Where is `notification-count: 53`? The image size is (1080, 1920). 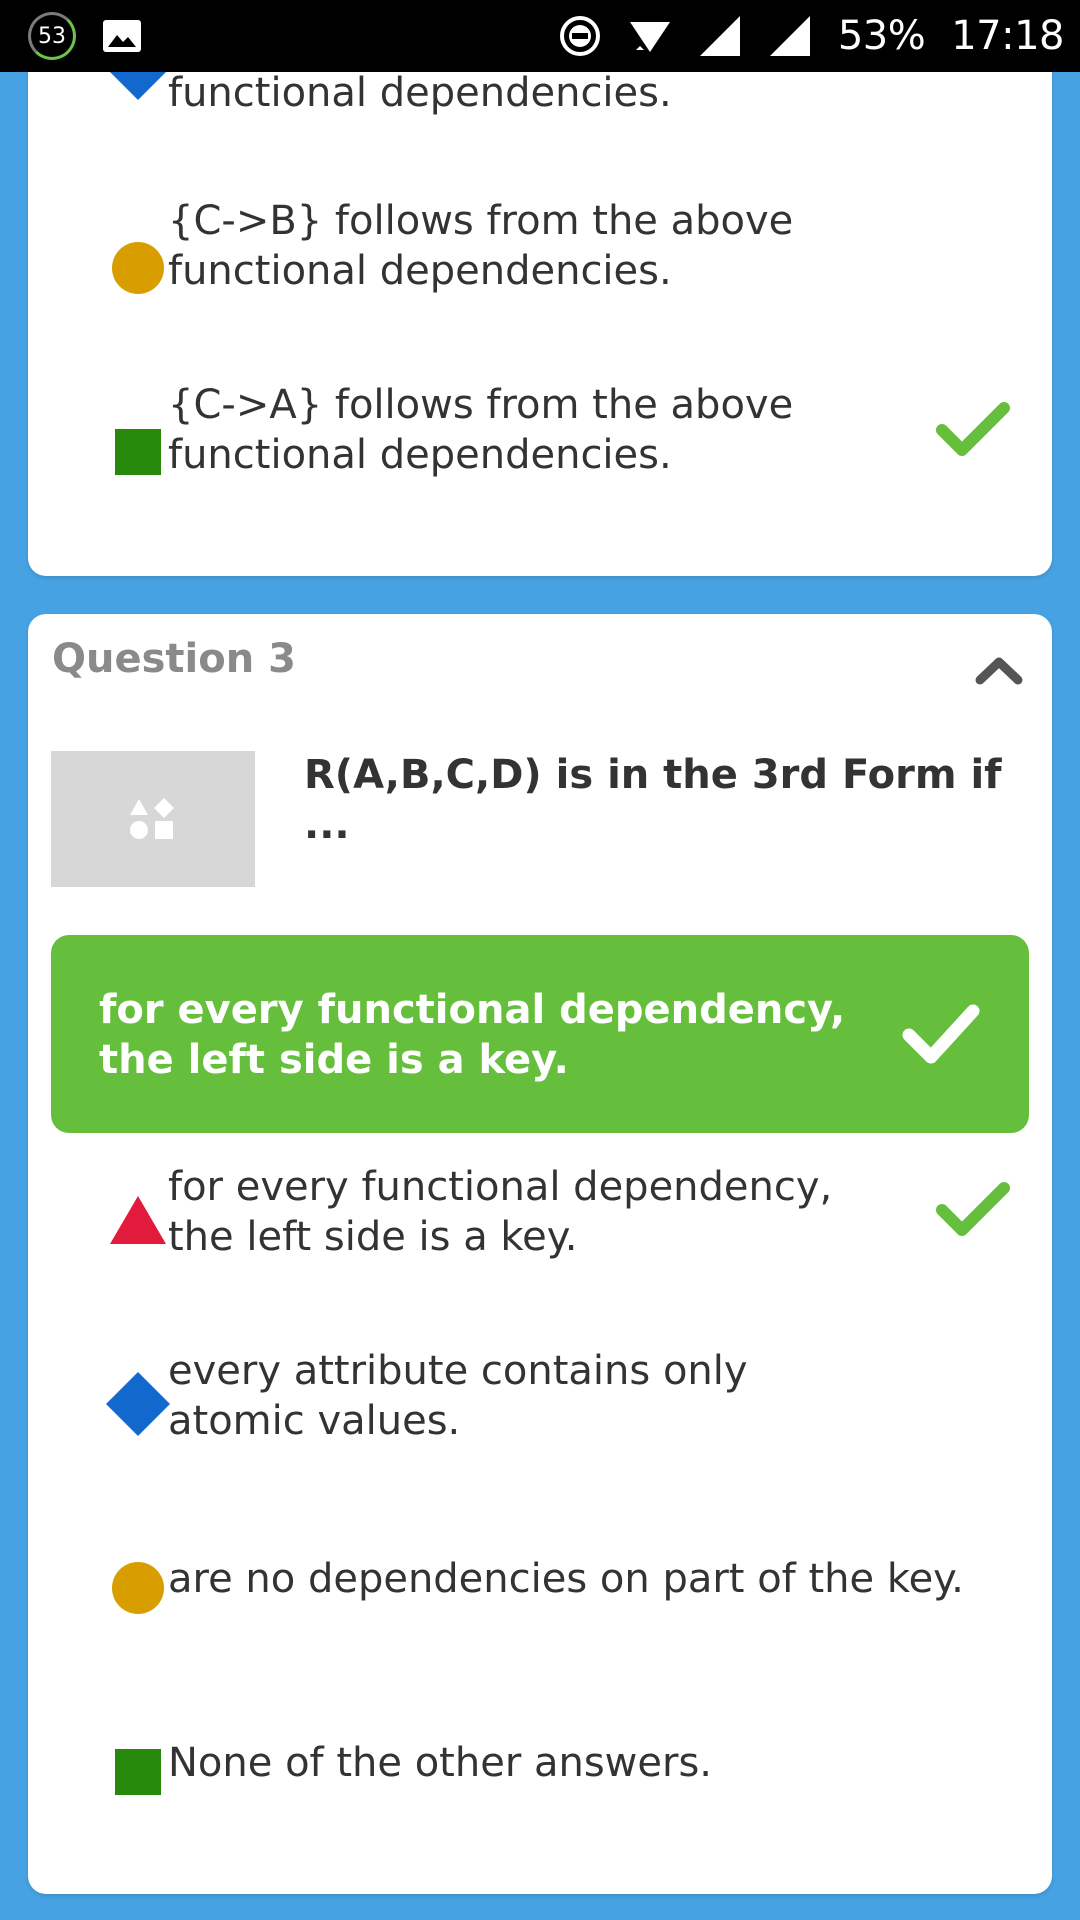 notification-count: 53 is located at coordinates (52, 36).